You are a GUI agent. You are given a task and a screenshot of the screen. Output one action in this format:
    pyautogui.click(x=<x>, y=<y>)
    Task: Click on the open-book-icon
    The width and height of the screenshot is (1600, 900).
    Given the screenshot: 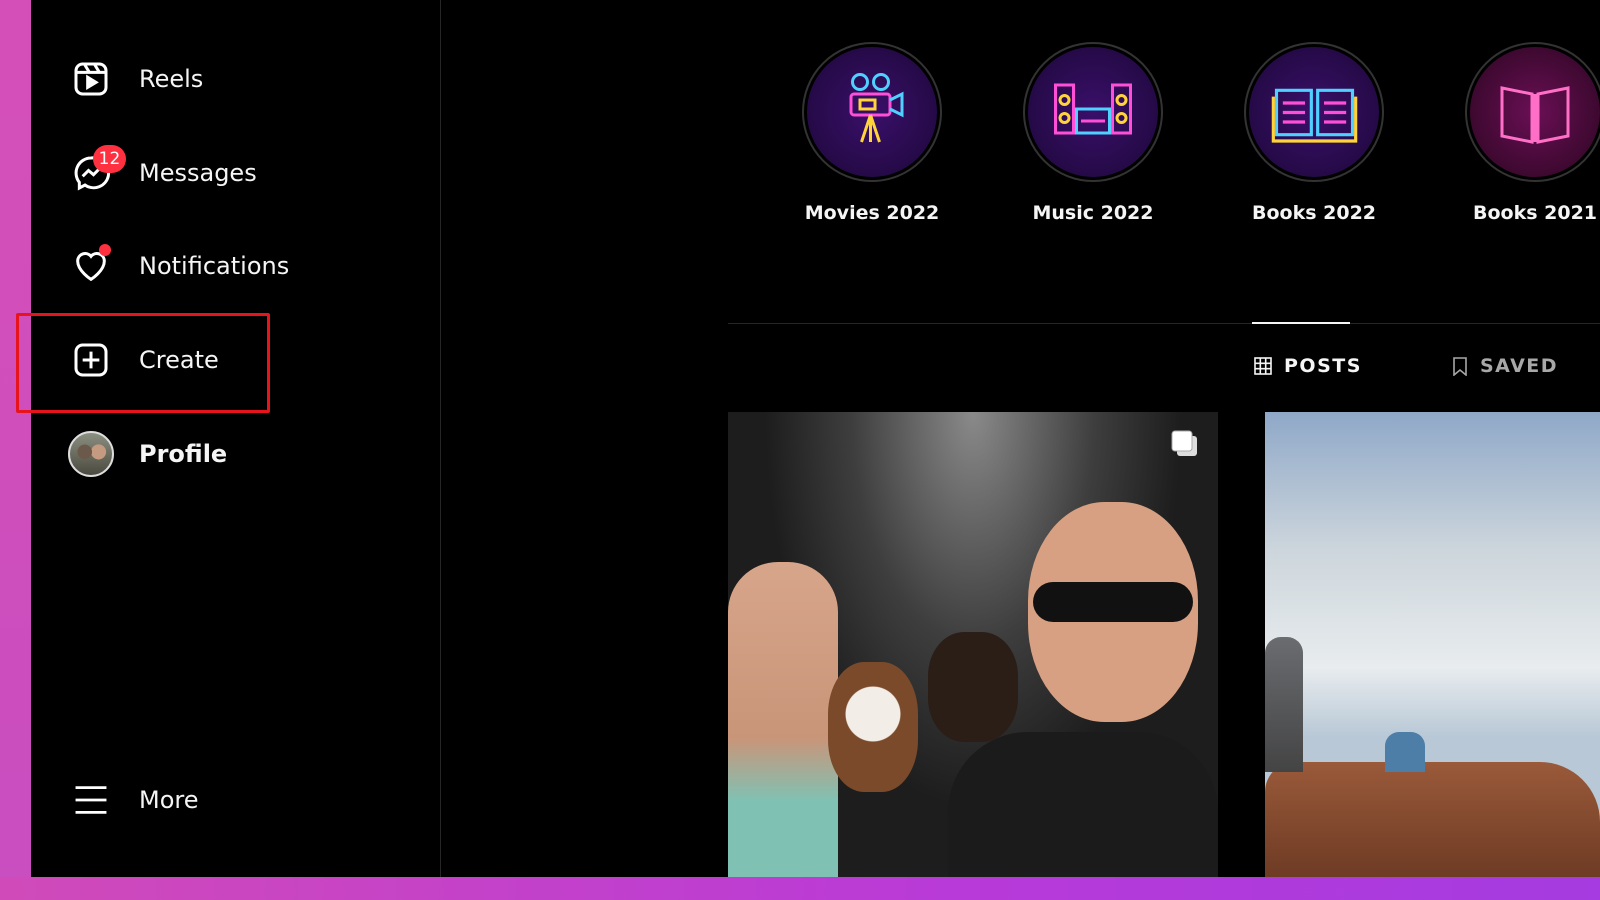 What is the action you would take?
    pyautogui.click(x=1314, y=112)
    